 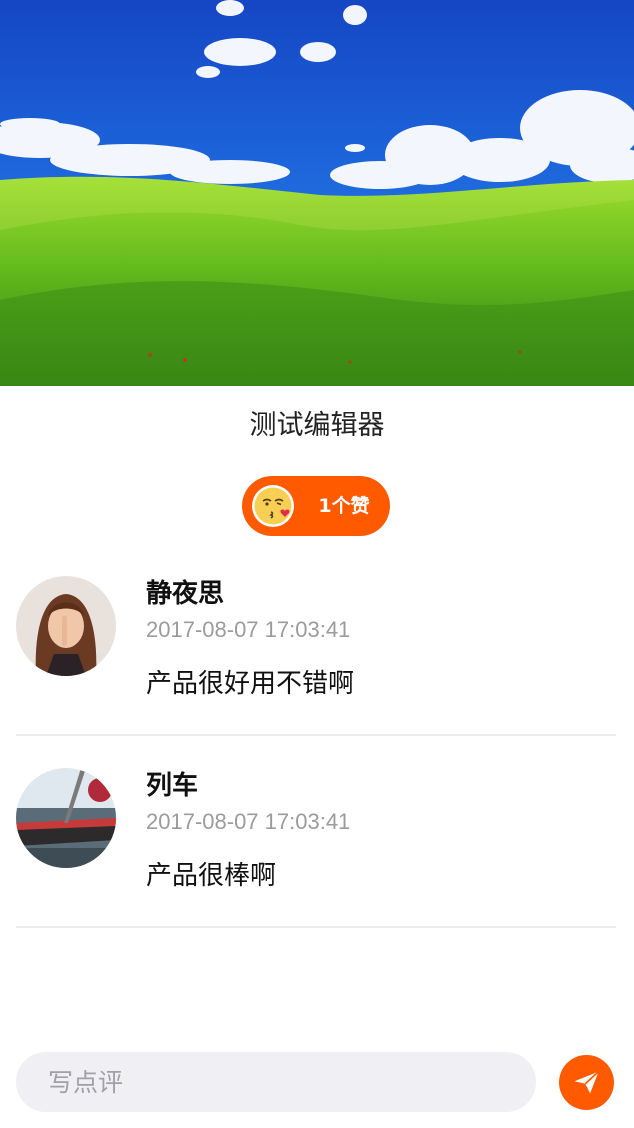 I want to click on comment-text: 产品很棒啊, so click(x=211, y=876).